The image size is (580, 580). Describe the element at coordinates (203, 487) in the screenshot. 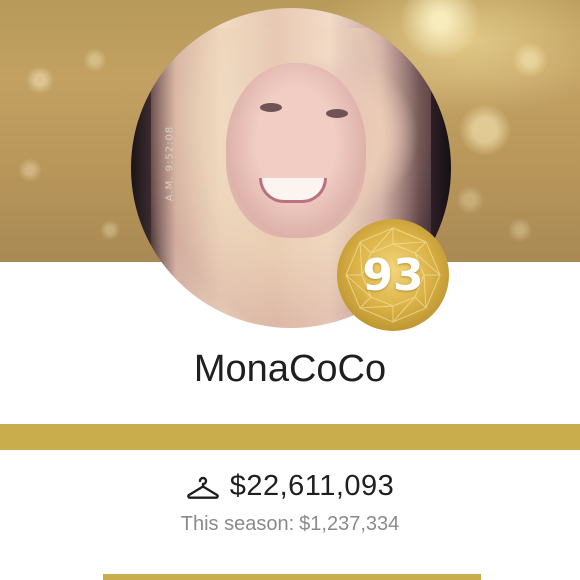

I see `hanger-icon` at that location.